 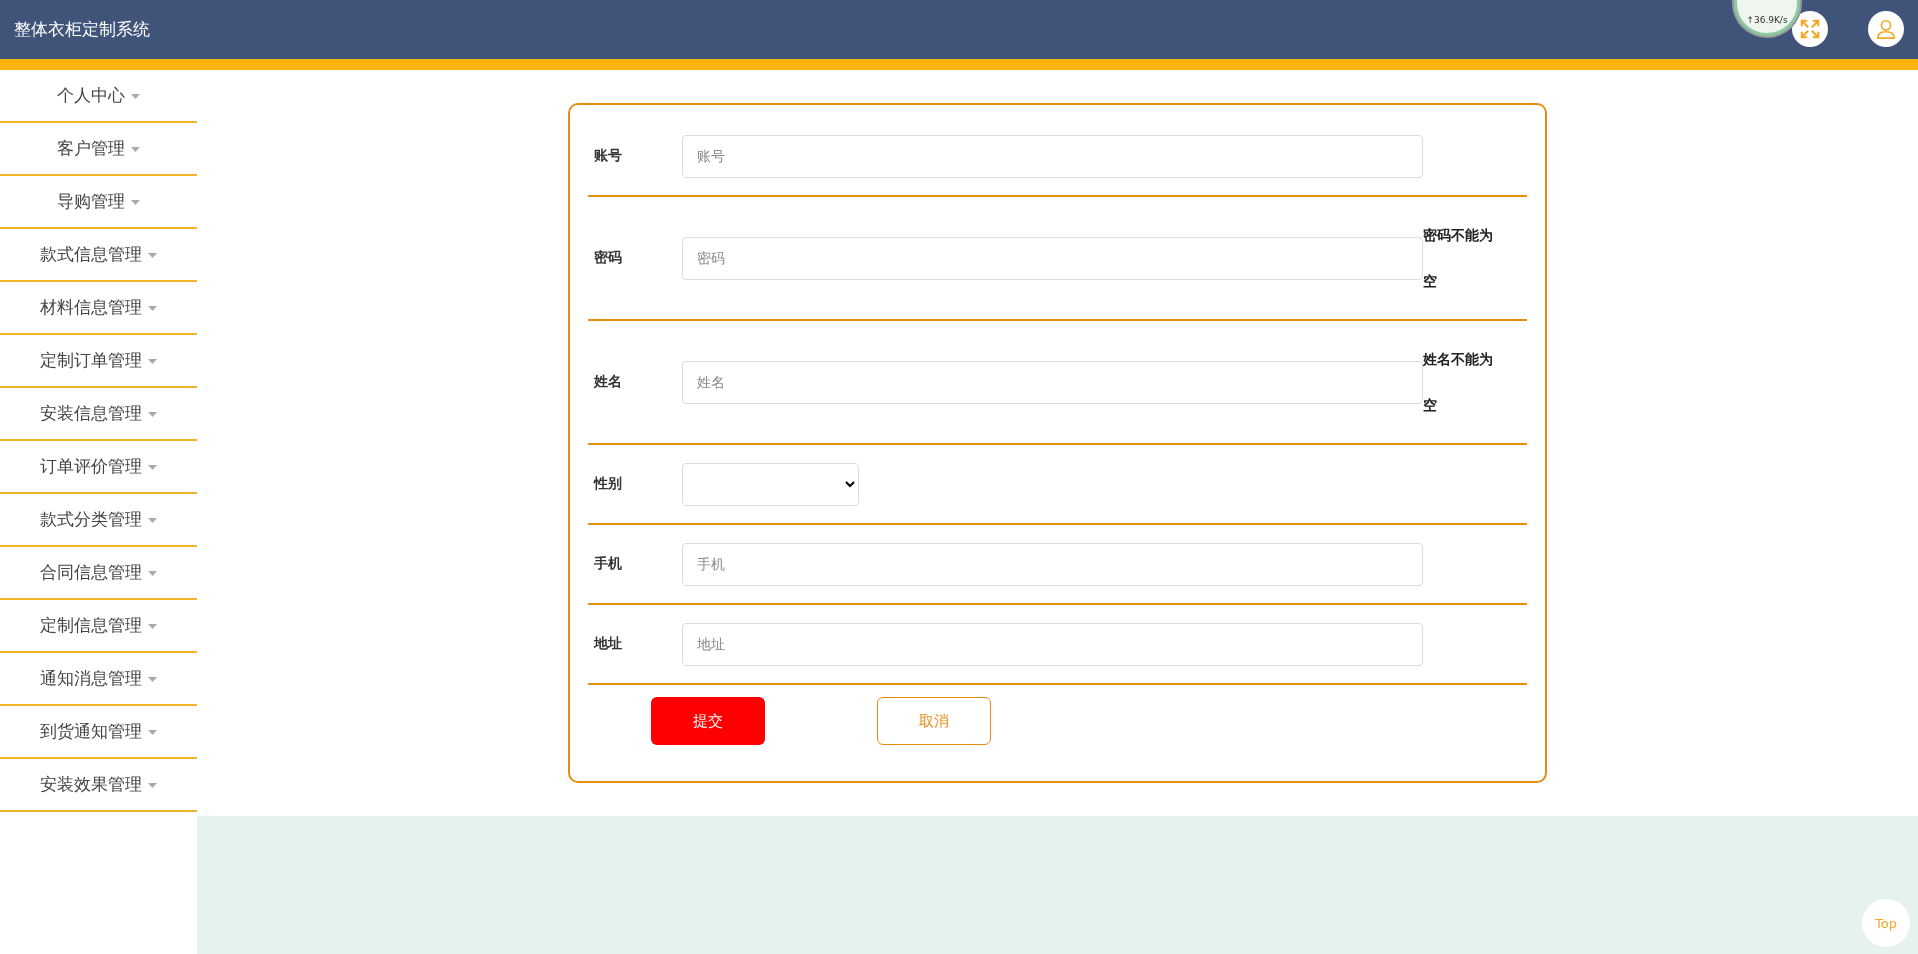 I want to click on input-field: 手机, so click(x=1052, y=564).